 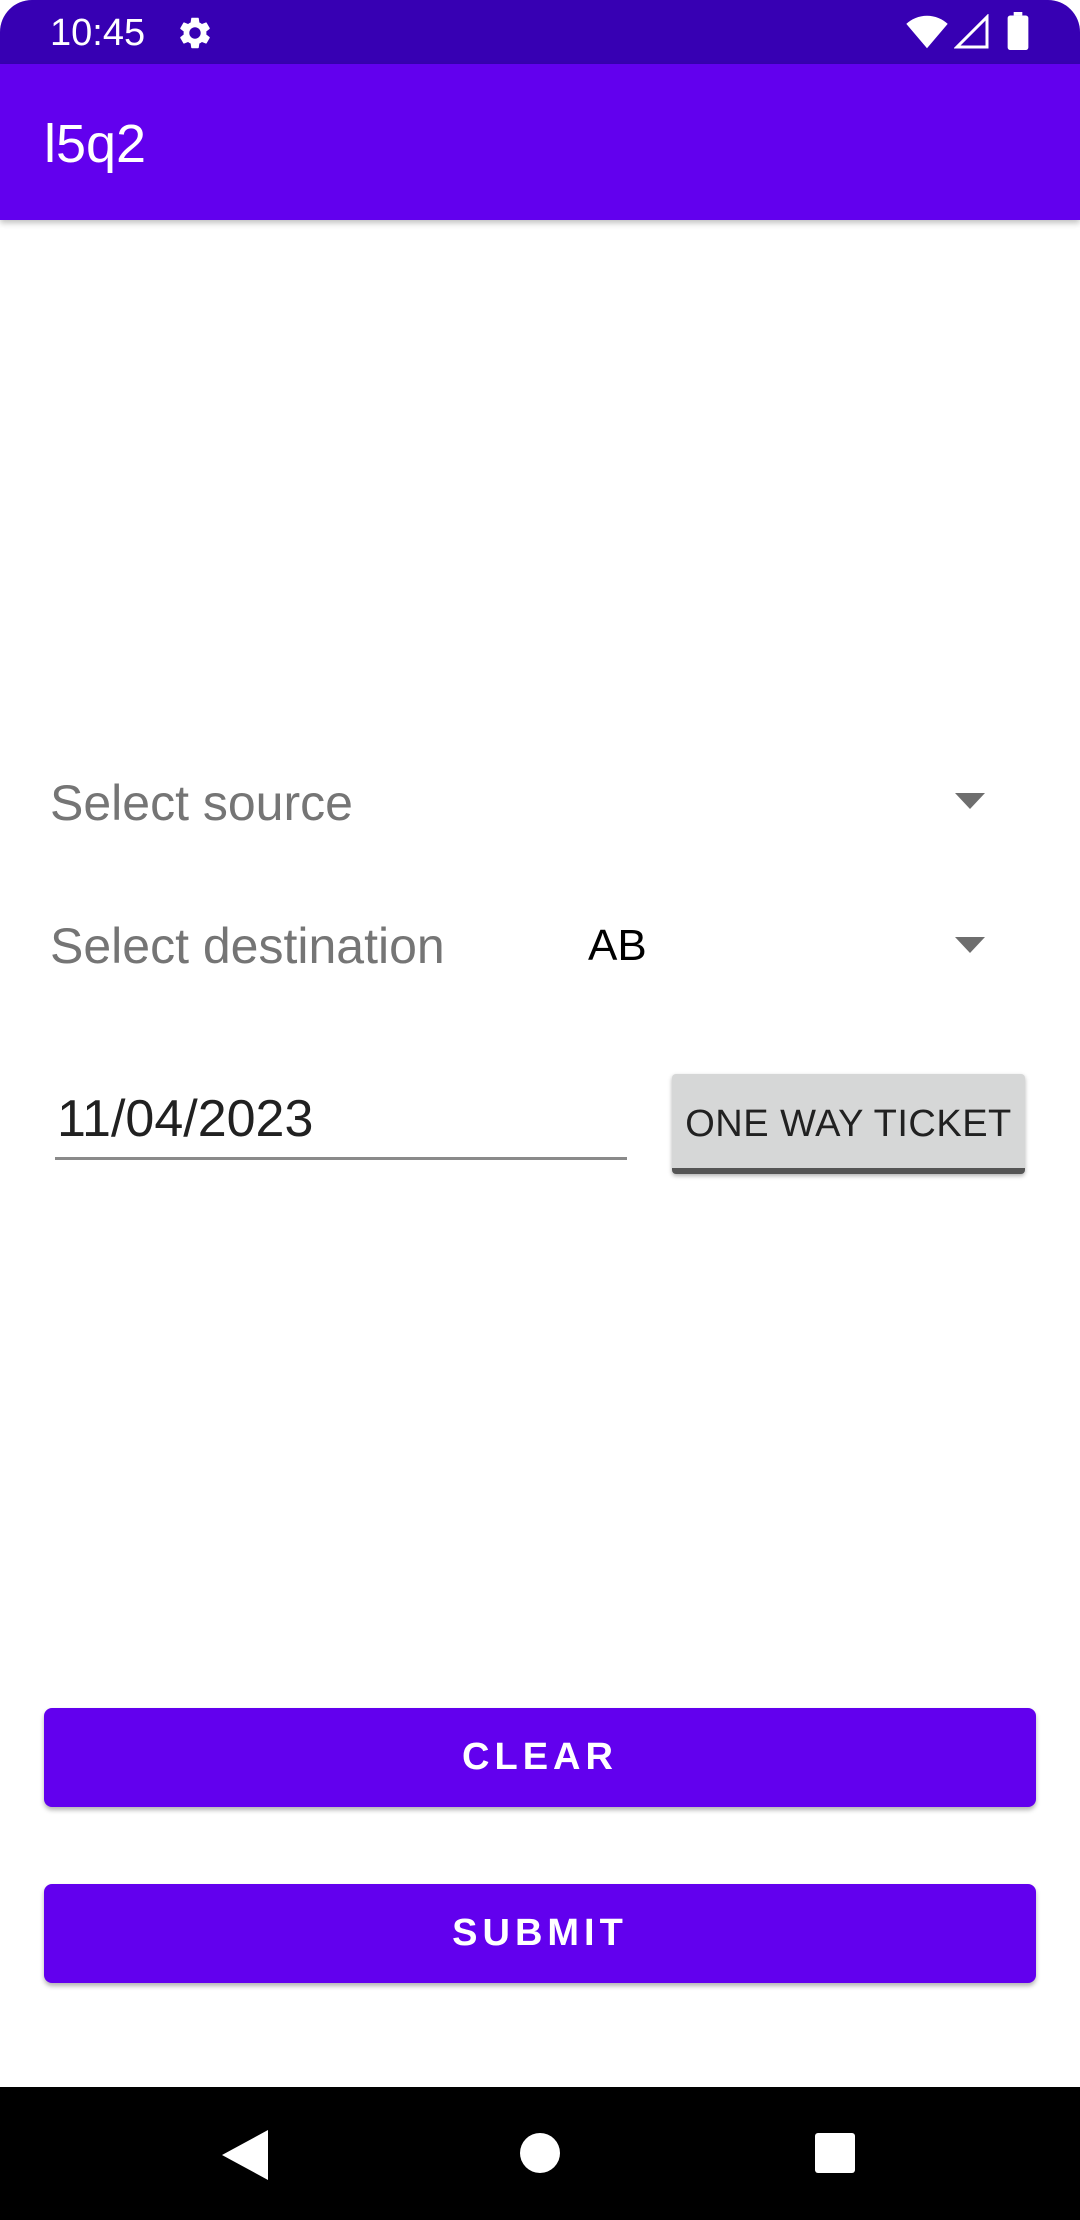 I want to click on navigation-bar, so click(x=540, y=2153).